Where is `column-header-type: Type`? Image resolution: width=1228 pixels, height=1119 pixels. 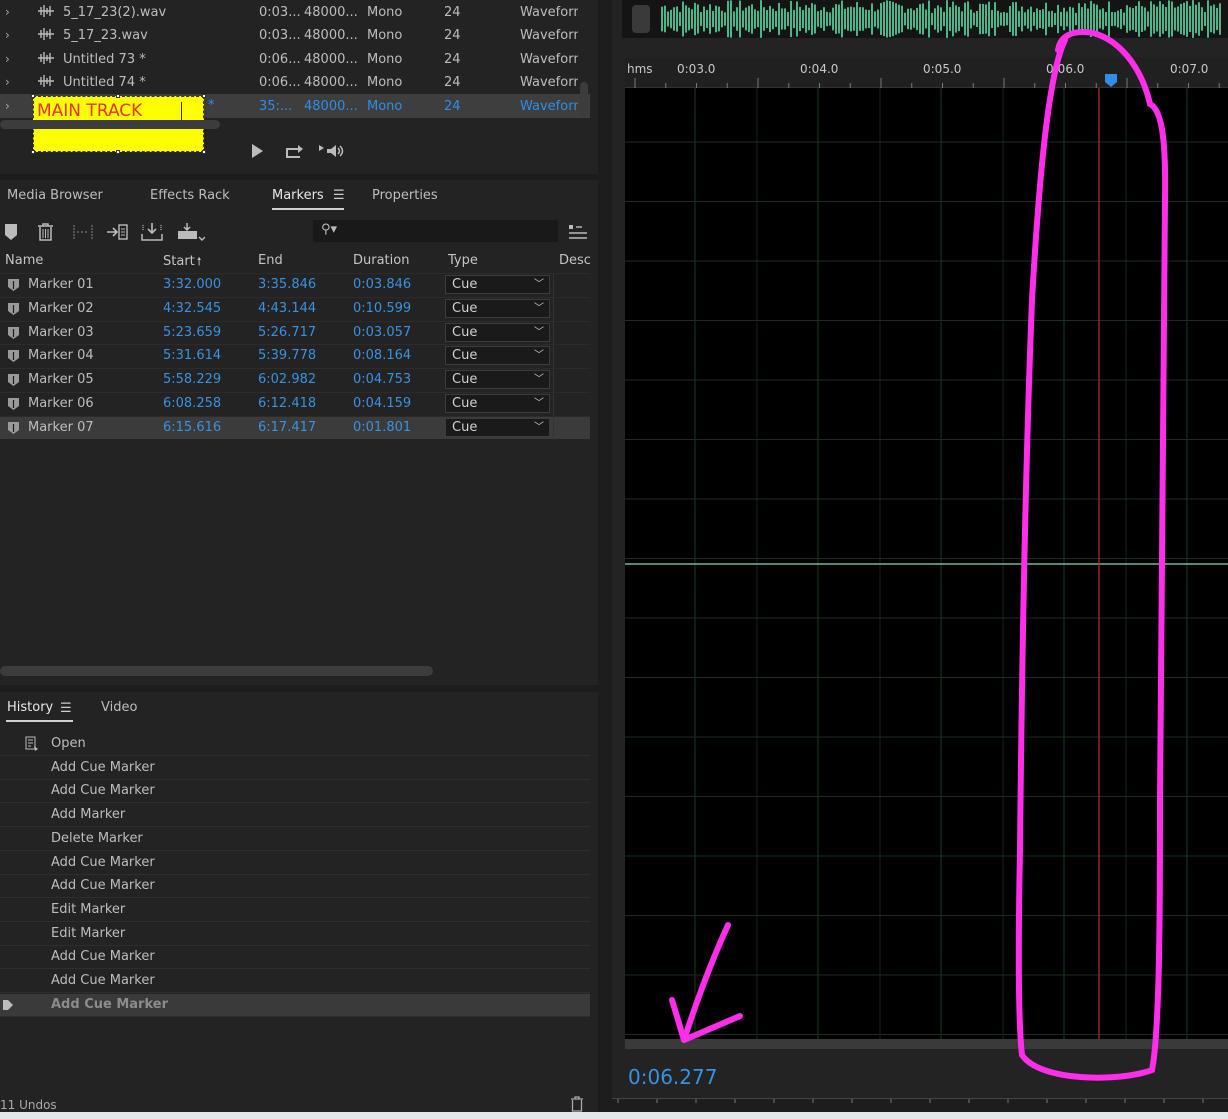 column-header-type: Type is located at coordinates (463, 260).